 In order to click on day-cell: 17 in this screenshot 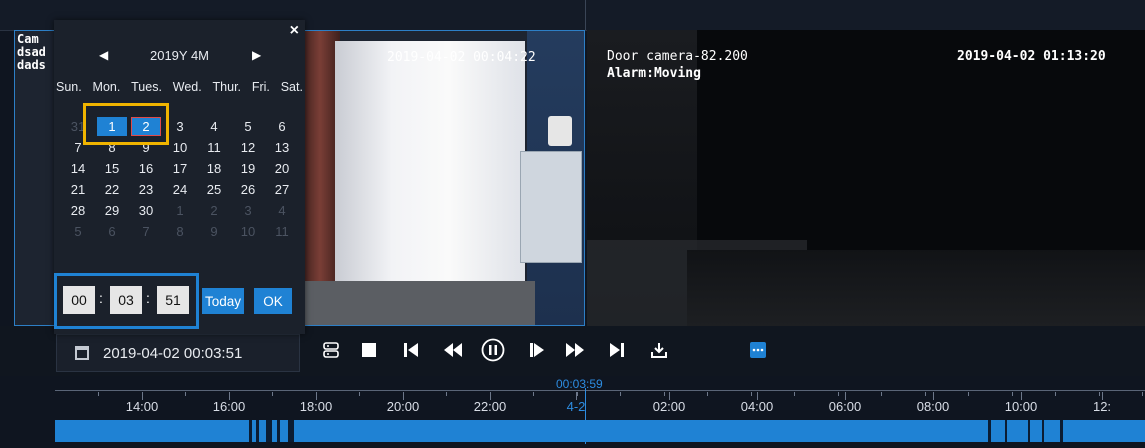, I will do `click(180, 168)`.